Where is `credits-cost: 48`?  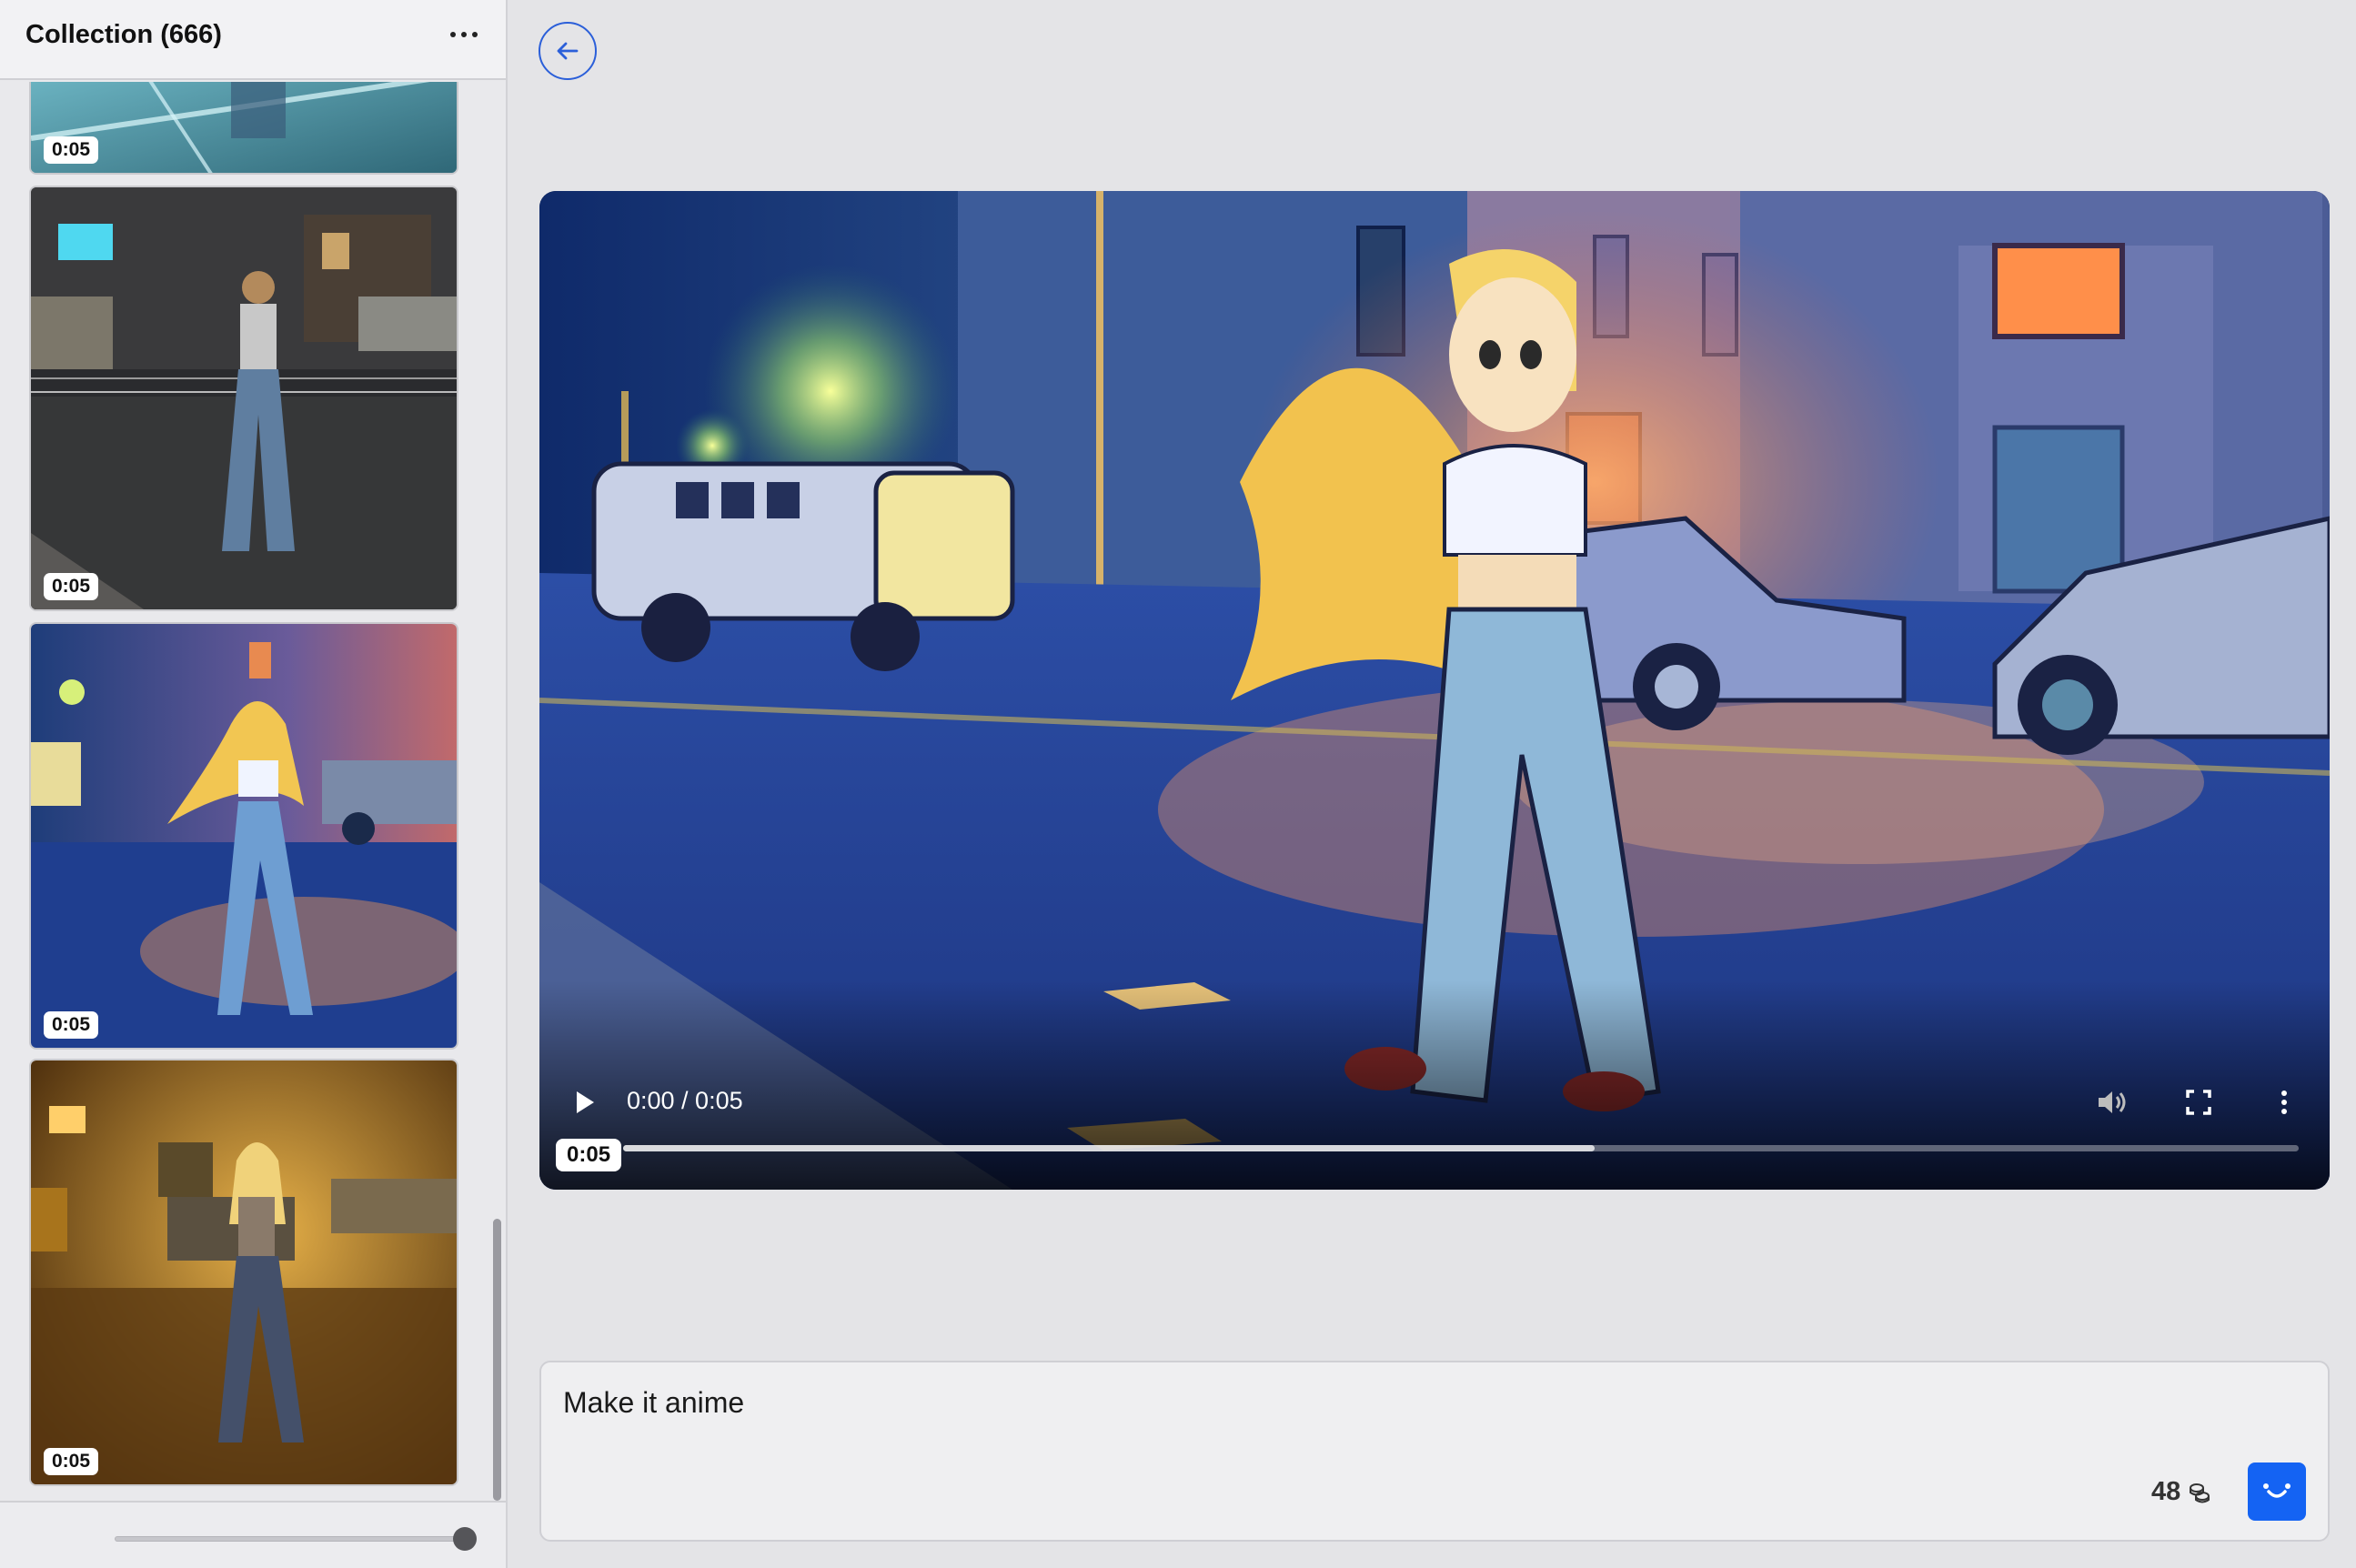
credits-cost: 48 is located at coordinates (2181, 1492).